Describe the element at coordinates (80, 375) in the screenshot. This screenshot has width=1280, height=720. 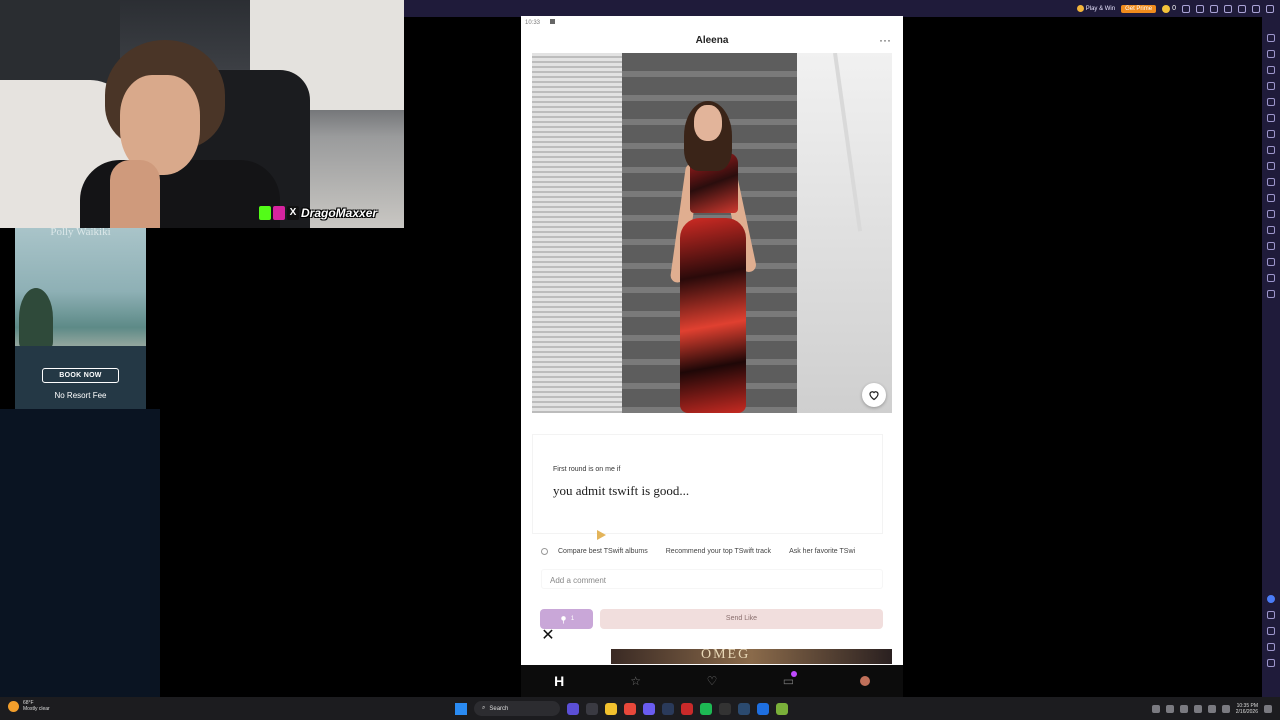
I see `book-now-button: BOOK NOW` at that location.